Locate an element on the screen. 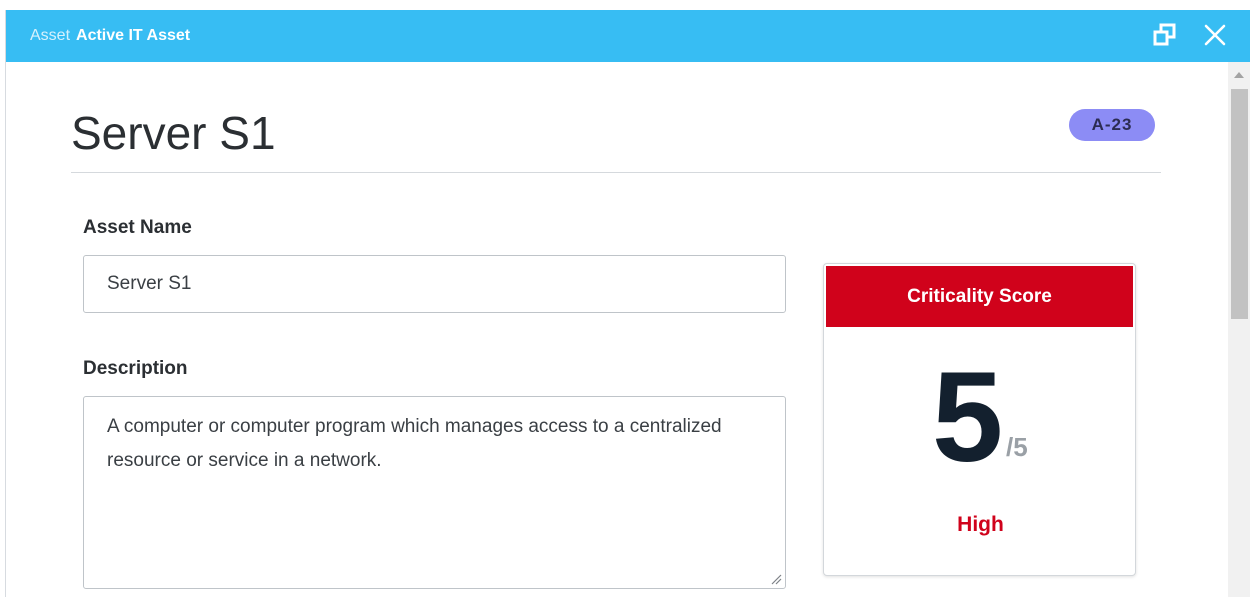 The height and width of the screenshot is (597, 1250). criticality-score-max: /5 is located at coordinates (1017, 447).